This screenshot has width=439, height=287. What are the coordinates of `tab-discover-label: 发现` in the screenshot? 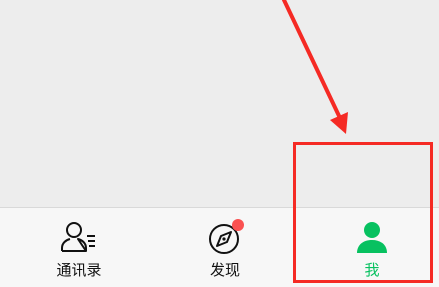 It's located at (224, 270).